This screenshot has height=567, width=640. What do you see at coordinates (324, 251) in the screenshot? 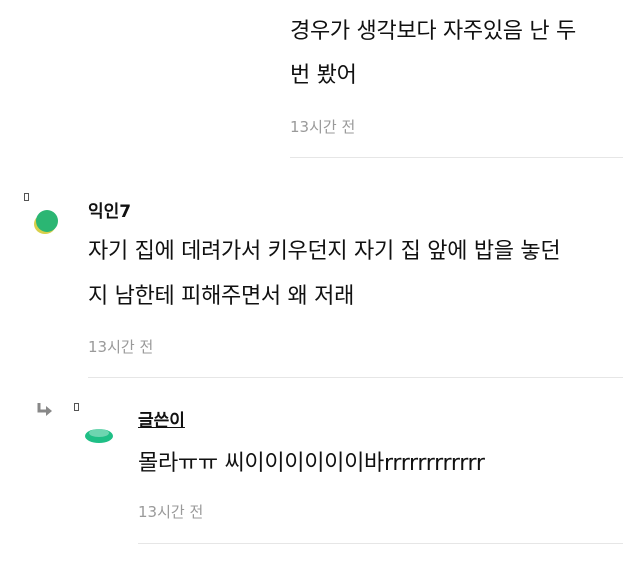
I see `comment-2-line-1: 자기 집에 데려가서 키우던지 자기 집 앞에 밥을 놓던` at bounding box center [324, 251].